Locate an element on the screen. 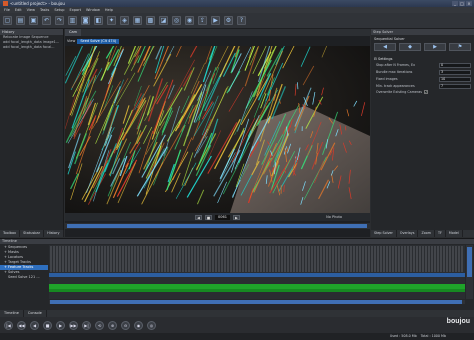 Image resolution: width=474 pixels, height=340 pixels. solver-subtitle: Sequential Solver is located at coordinates (389, 39).